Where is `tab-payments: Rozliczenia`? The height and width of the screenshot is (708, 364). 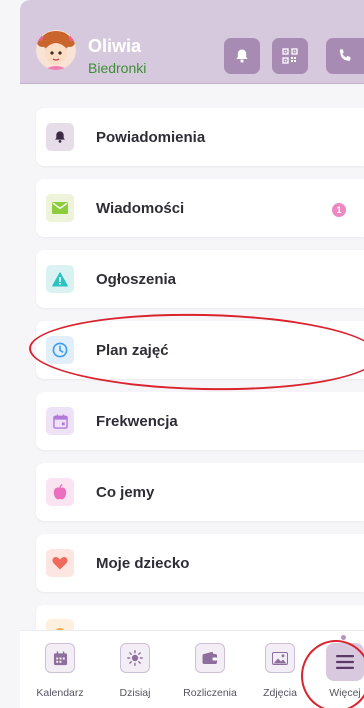 tab-payments: Rozliczenia is located at coordinates (210, 671).